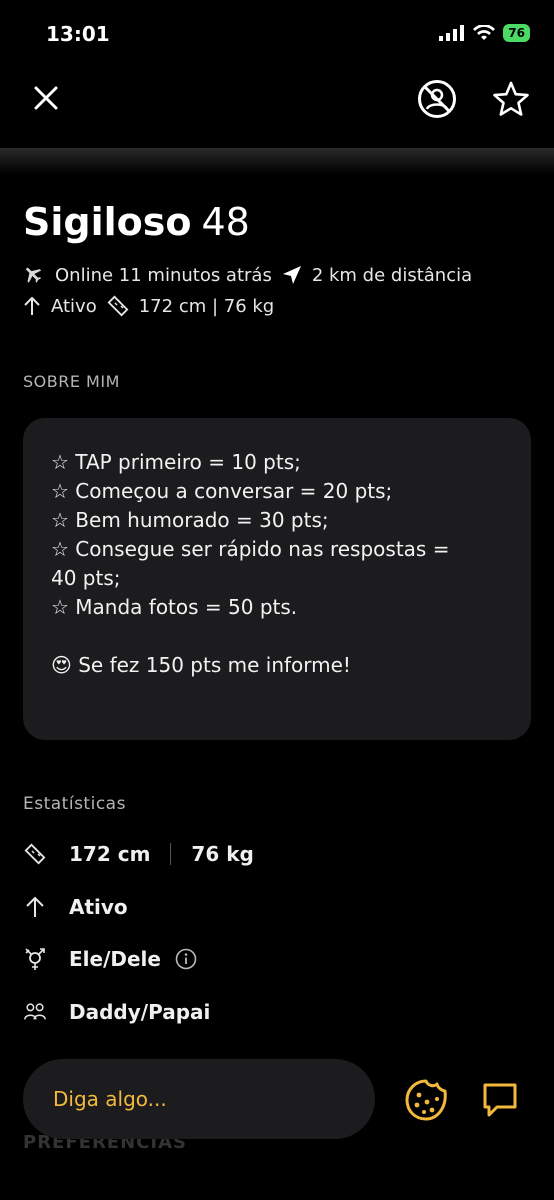 The image size is (554, 1200). I want to click on stat-height: 172 cm, so click(110, 854).